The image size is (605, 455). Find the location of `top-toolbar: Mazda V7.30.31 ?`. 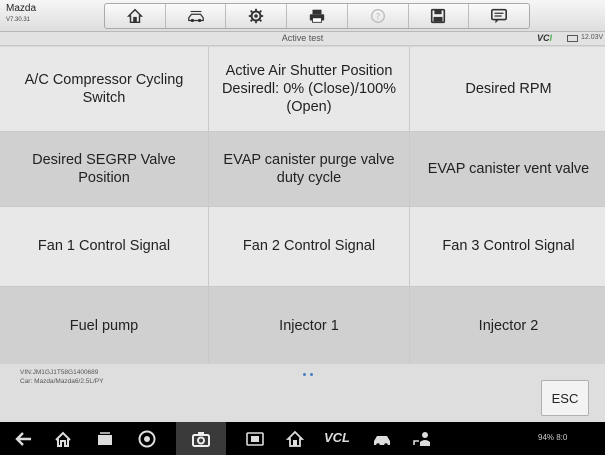

top-toolbar: Mazda V7.30.31 ? is located at coordinates (302, 16).